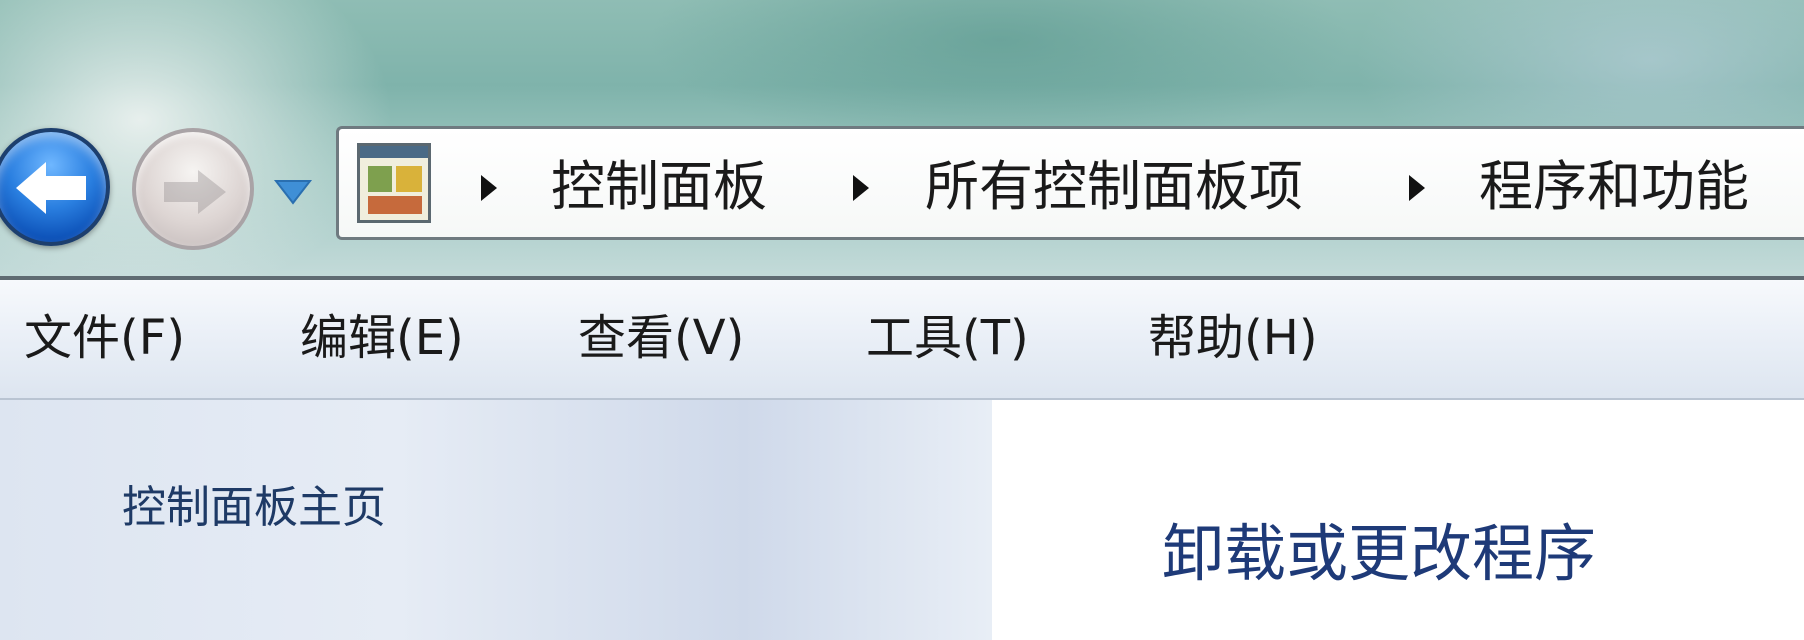 The height and width of the screenshot is (640, 1804). Describe the element at coordinates (382, 338) in the screenshot. I see `menu-edit: 编辑(E)` at that location.